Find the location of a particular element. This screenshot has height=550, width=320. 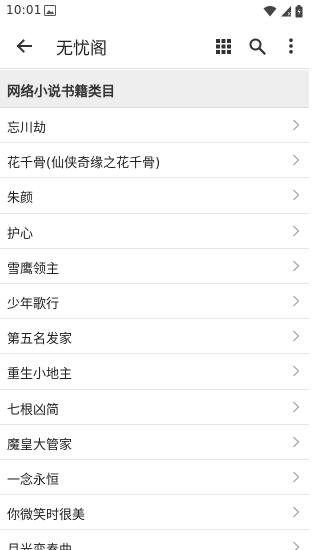

grid-view-button is located at coordinates (223, 46).